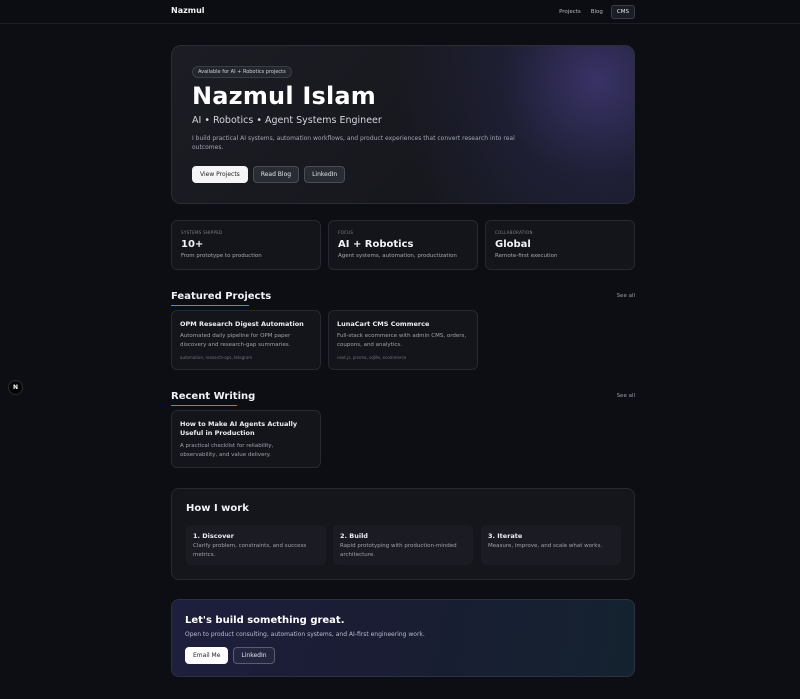 Image resolution: width=800 pixels, height=699 pixels. Describe the element at coordinates (570, 12) in the screenshot. I see `nav-link-projects: Projects` at that location.